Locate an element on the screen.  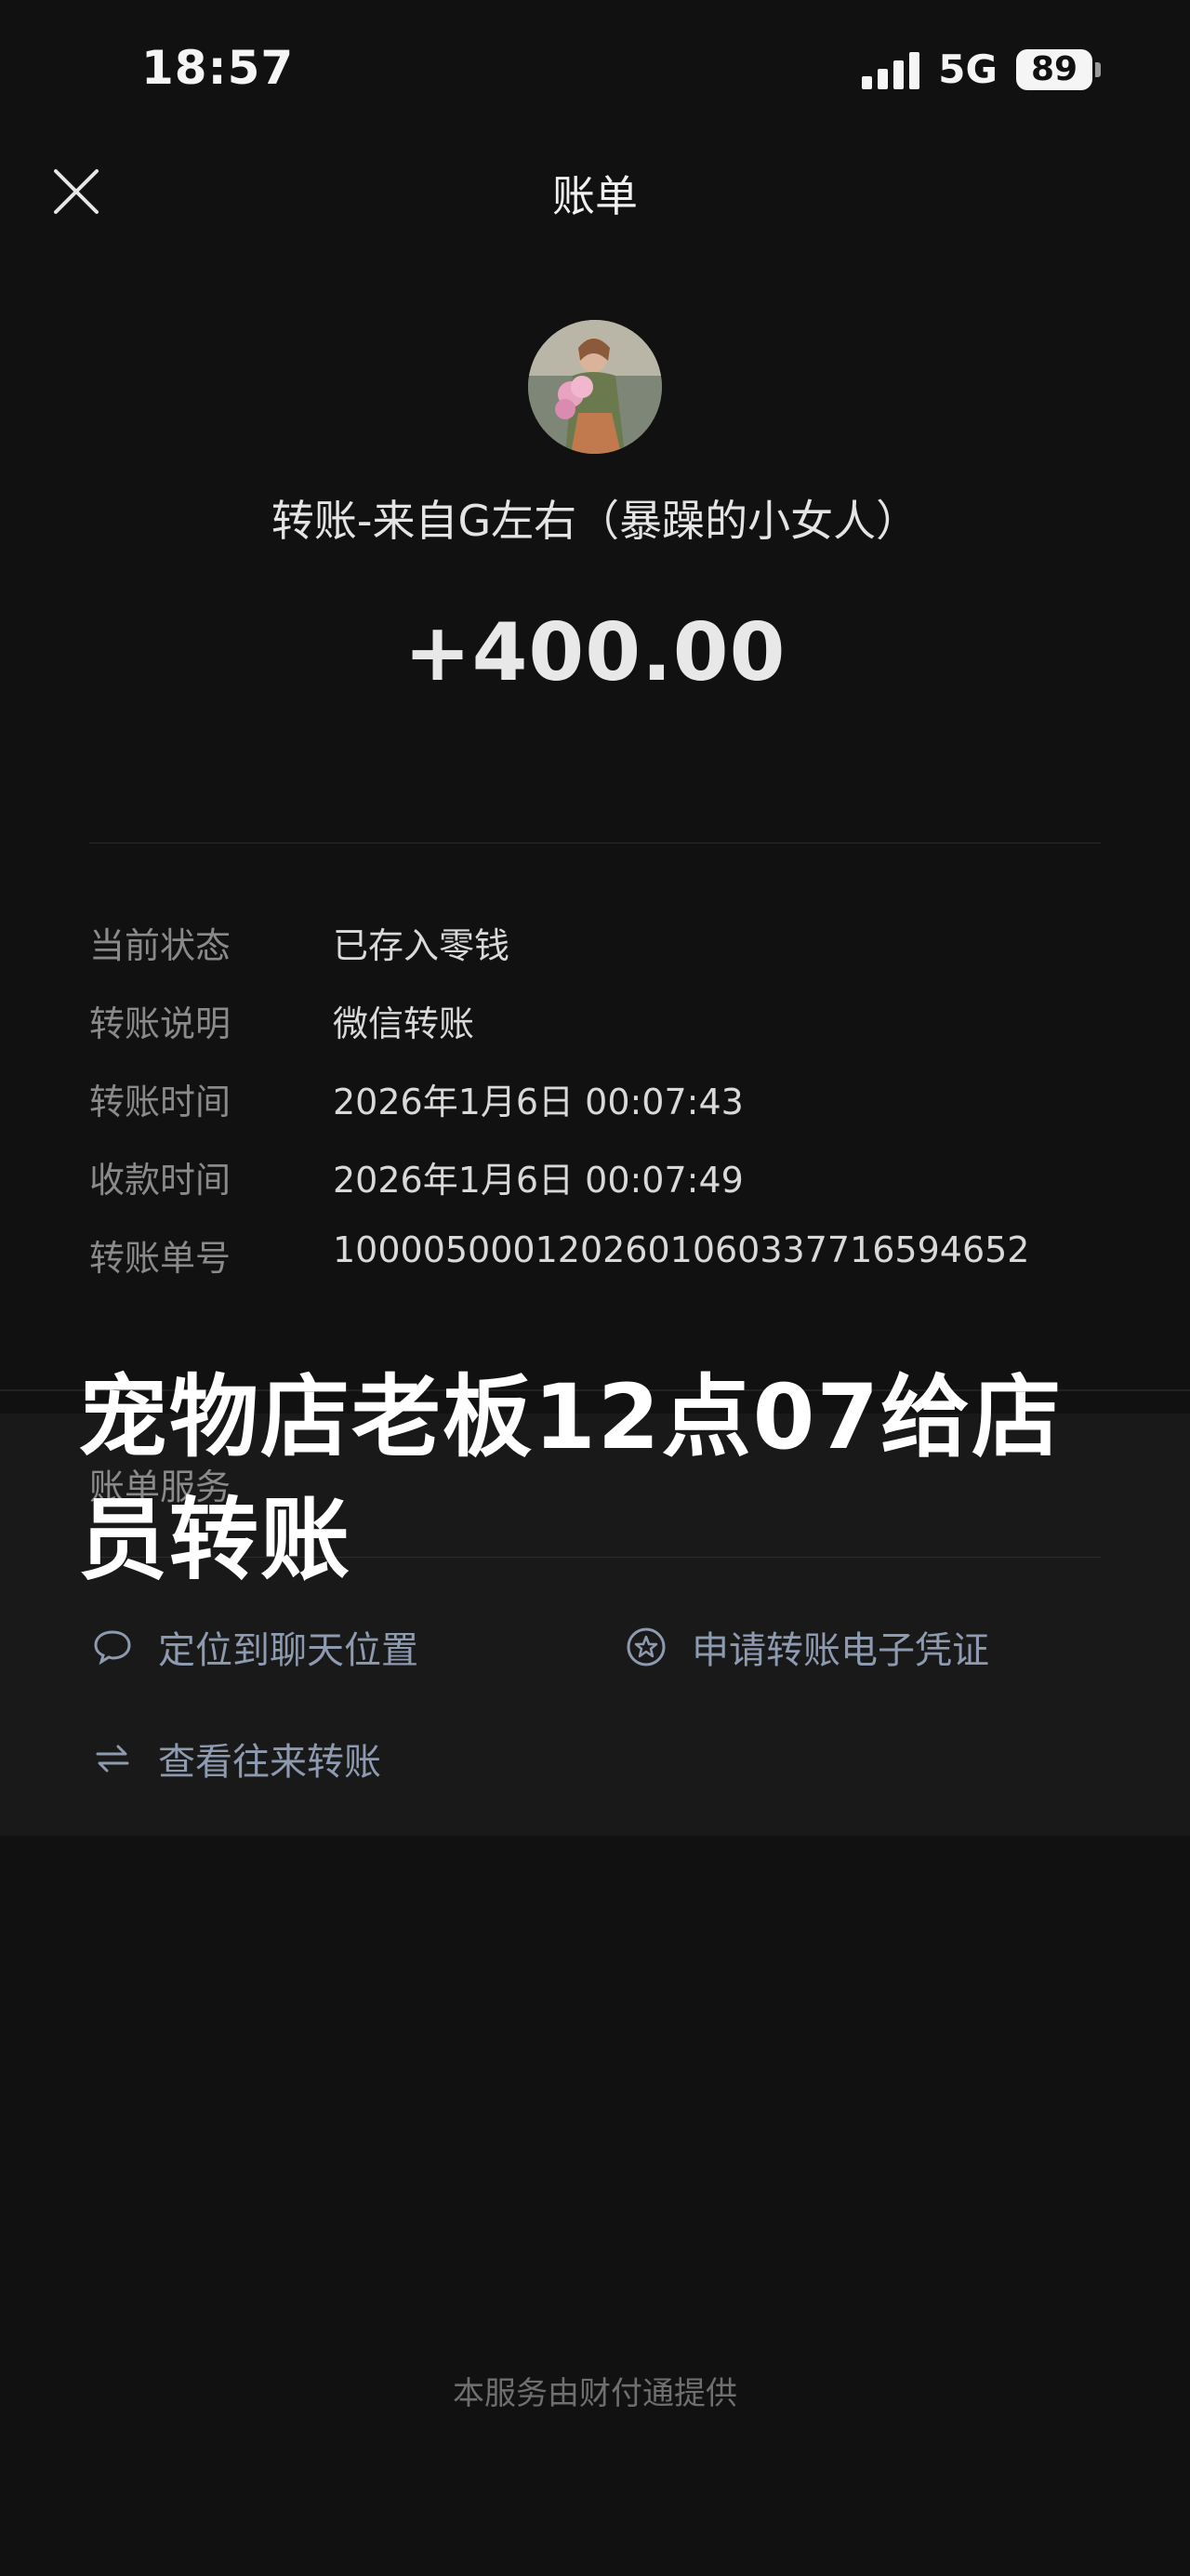
request-voucher-button: 申请转账电子凭证 is located at coordinates (807, 1647).